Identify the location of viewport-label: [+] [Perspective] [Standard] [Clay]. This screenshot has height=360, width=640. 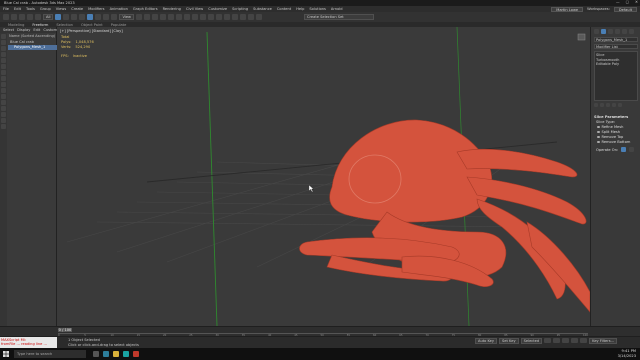
(91, 31).